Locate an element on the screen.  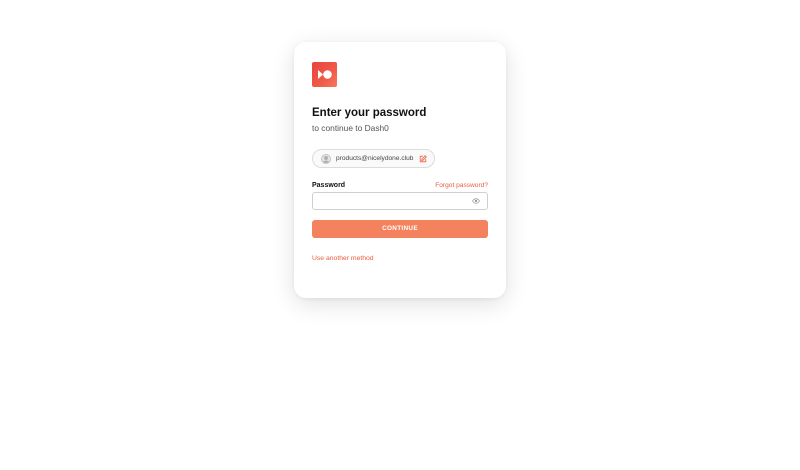
password-label: Password is located at coordinates (329, 185).